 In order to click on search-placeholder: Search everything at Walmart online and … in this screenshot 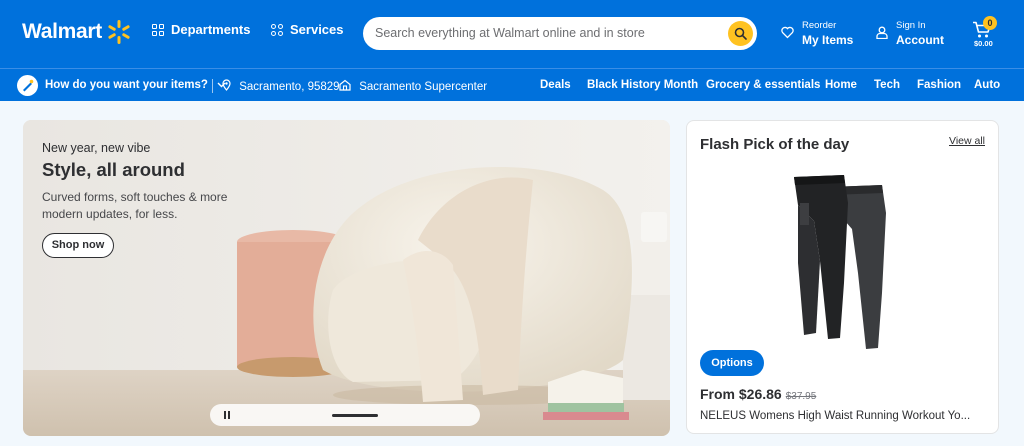, I will do `click(510, 33)`.